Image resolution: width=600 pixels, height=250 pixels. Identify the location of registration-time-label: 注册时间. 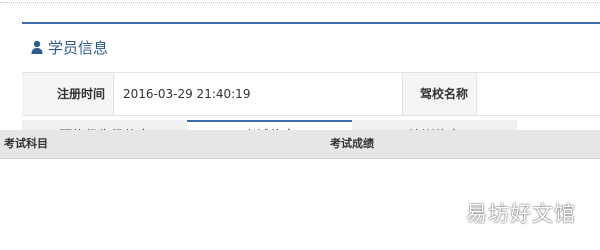
(68, 94).